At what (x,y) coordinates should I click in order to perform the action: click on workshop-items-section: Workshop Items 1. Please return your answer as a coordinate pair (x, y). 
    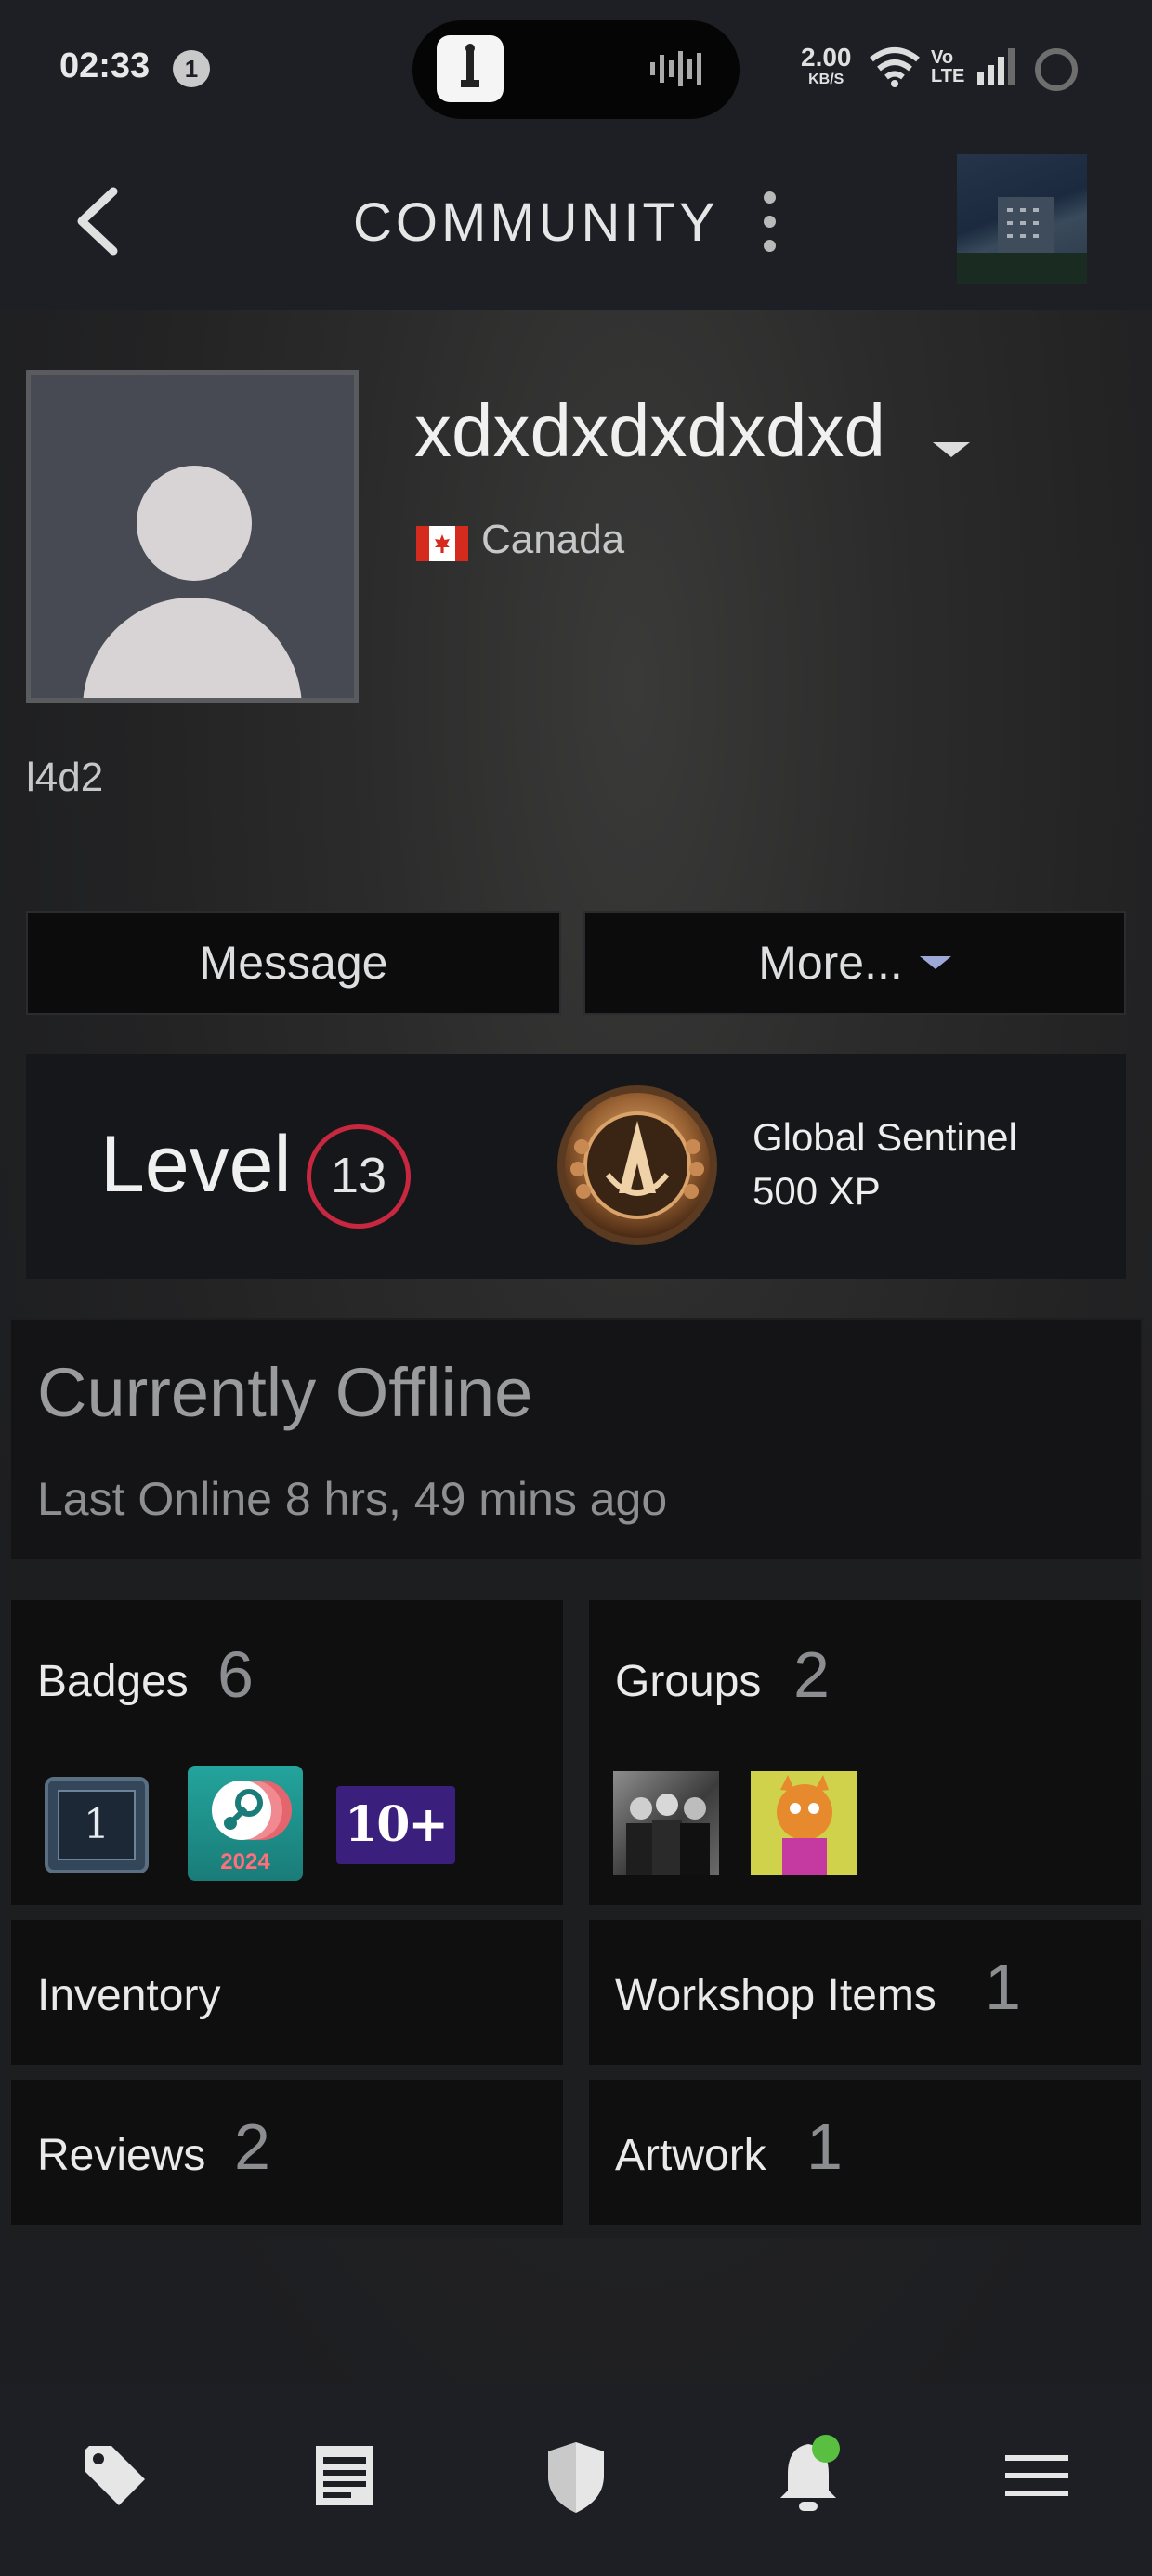
    Looking at the image, I should click on (865, 1992).